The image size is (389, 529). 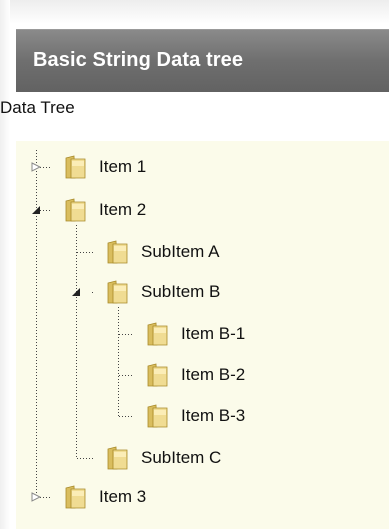 What do you see at coordinates (37, 107) in the screenshot?
I see `tree-caption: Data Tree` at bounding box center [37, 107].